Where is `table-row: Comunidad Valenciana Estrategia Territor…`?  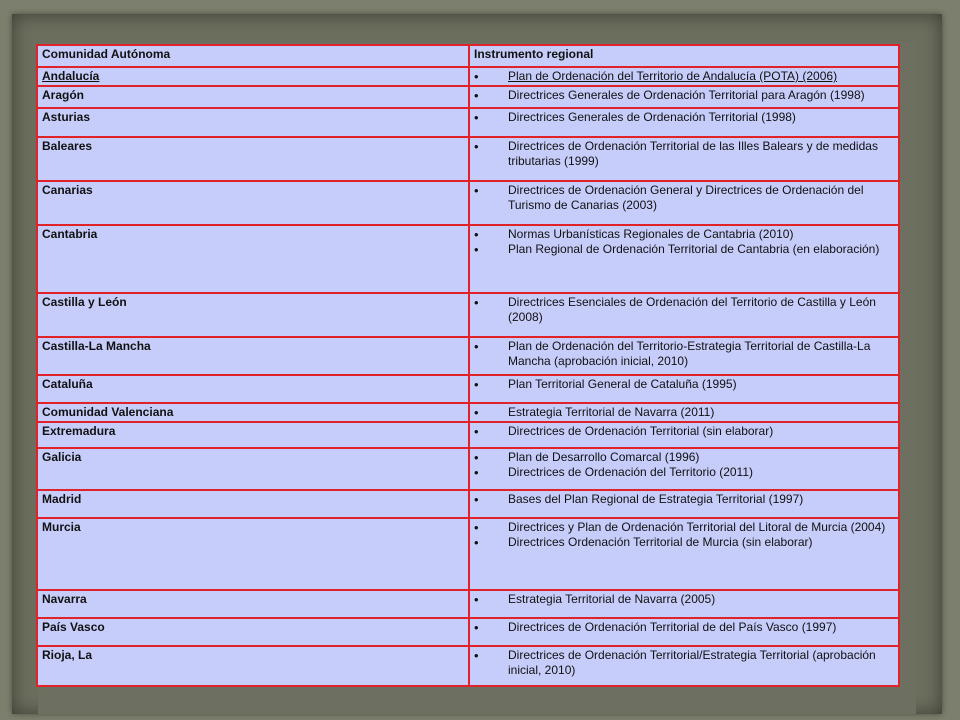
table-row: Comunidad Valenciana Estrategia Territor… is located at coordinates (468, 412).